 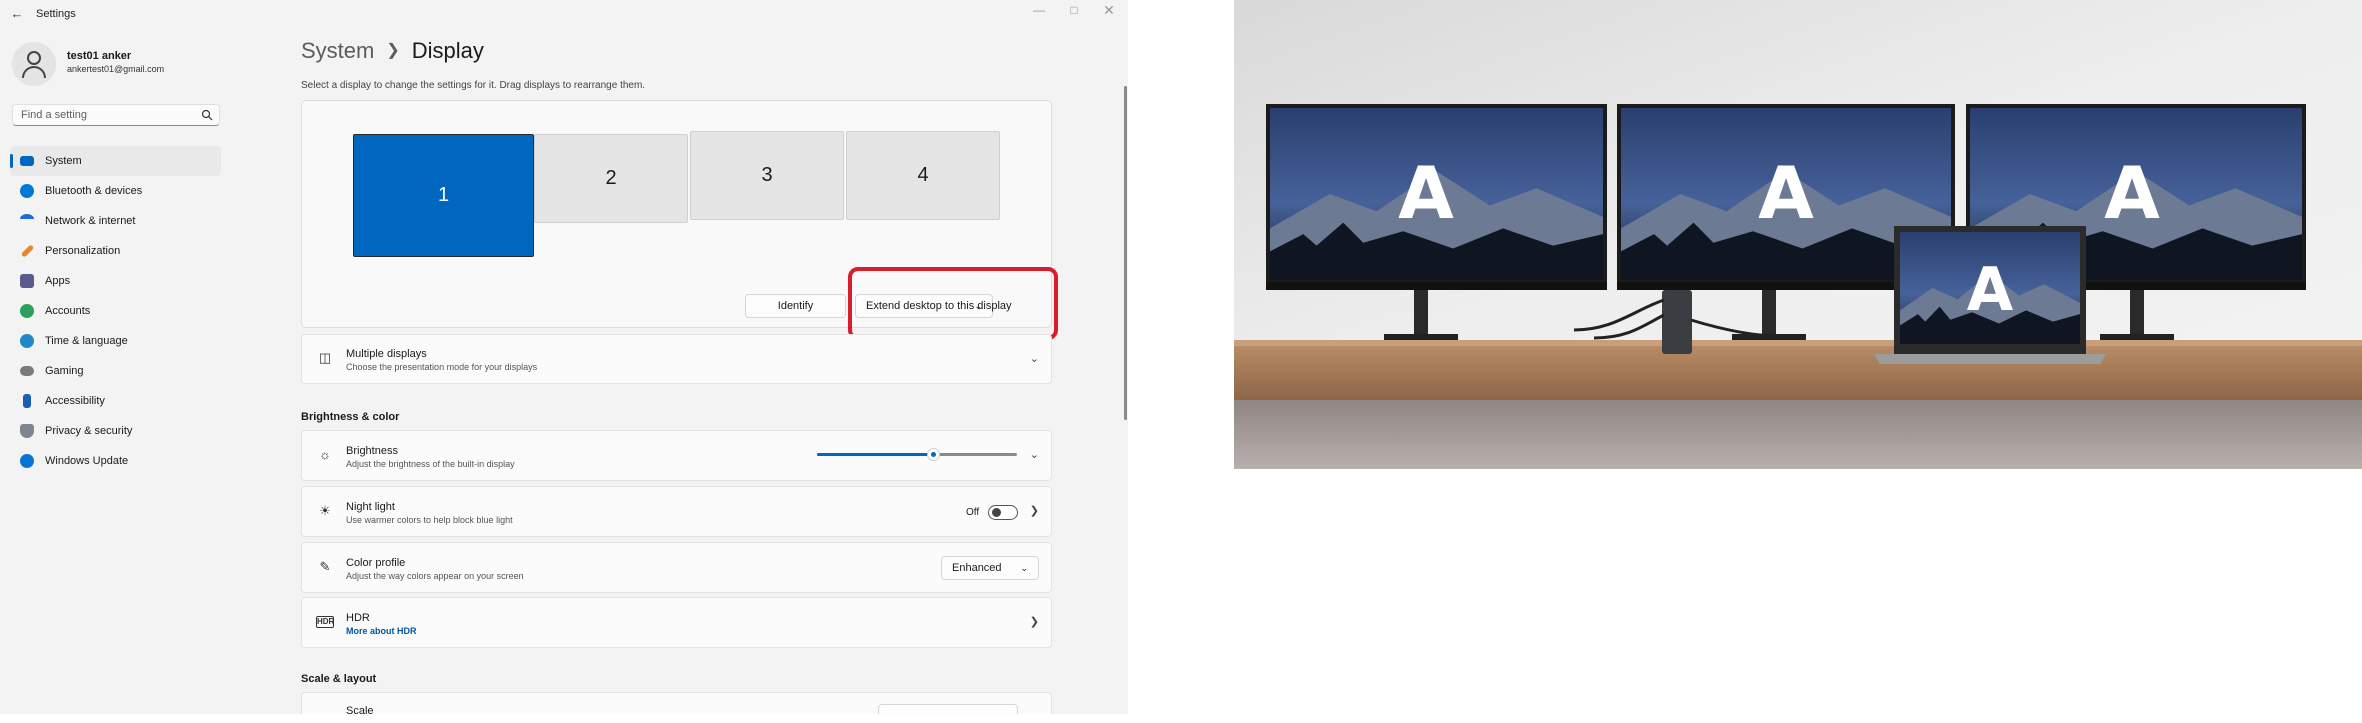 I want to click on scale-title: Scale, so click(x=360, y=709).